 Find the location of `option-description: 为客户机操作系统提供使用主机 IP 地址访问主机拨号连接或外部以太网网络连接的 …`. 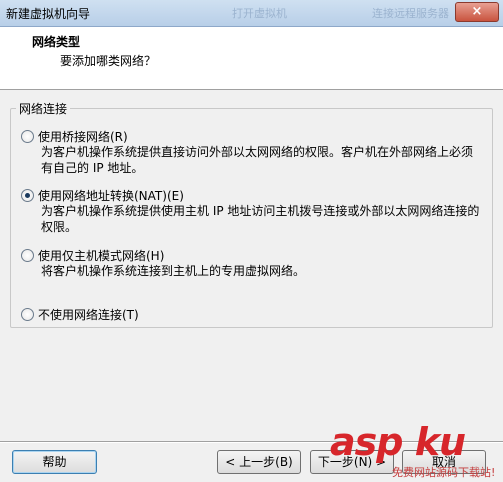

option-description: 为客户机操作系统提供使用主机 IP 地址访问主机拨号连接或外部以太网网络连接的 … is located at coordinates (260, 219).